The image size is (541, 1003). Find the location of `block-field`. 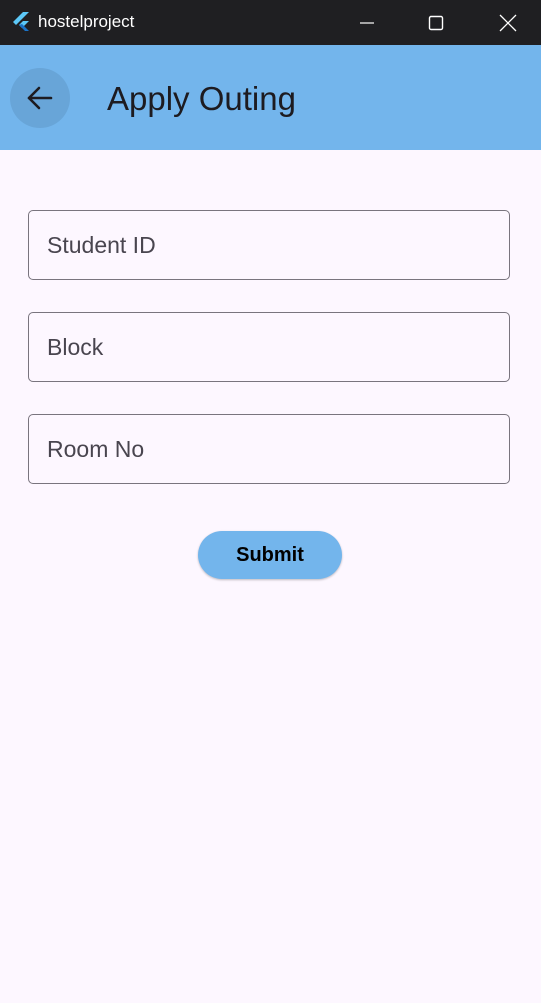

block-field is located at coordinates (269, 347).